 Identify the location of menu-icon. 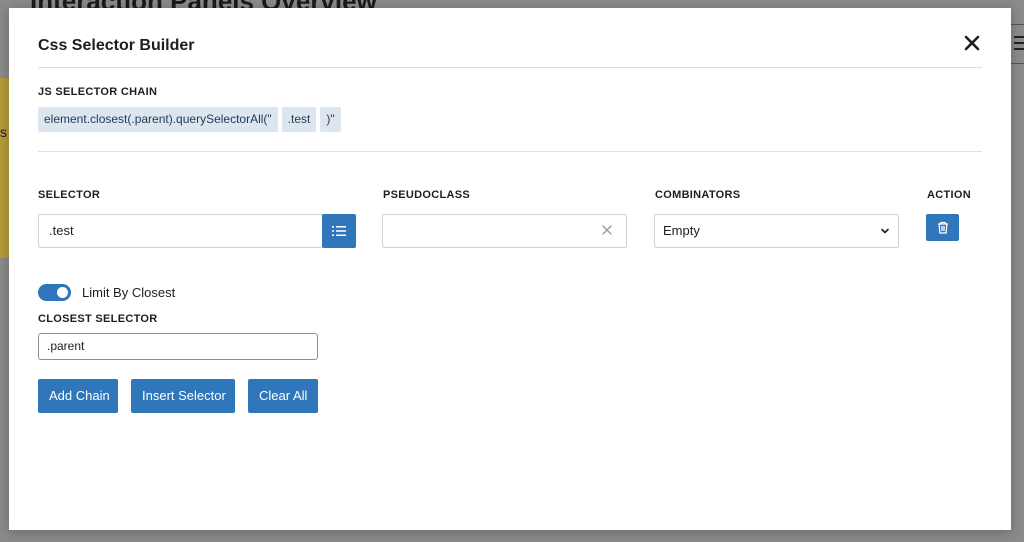
(1019, 43).